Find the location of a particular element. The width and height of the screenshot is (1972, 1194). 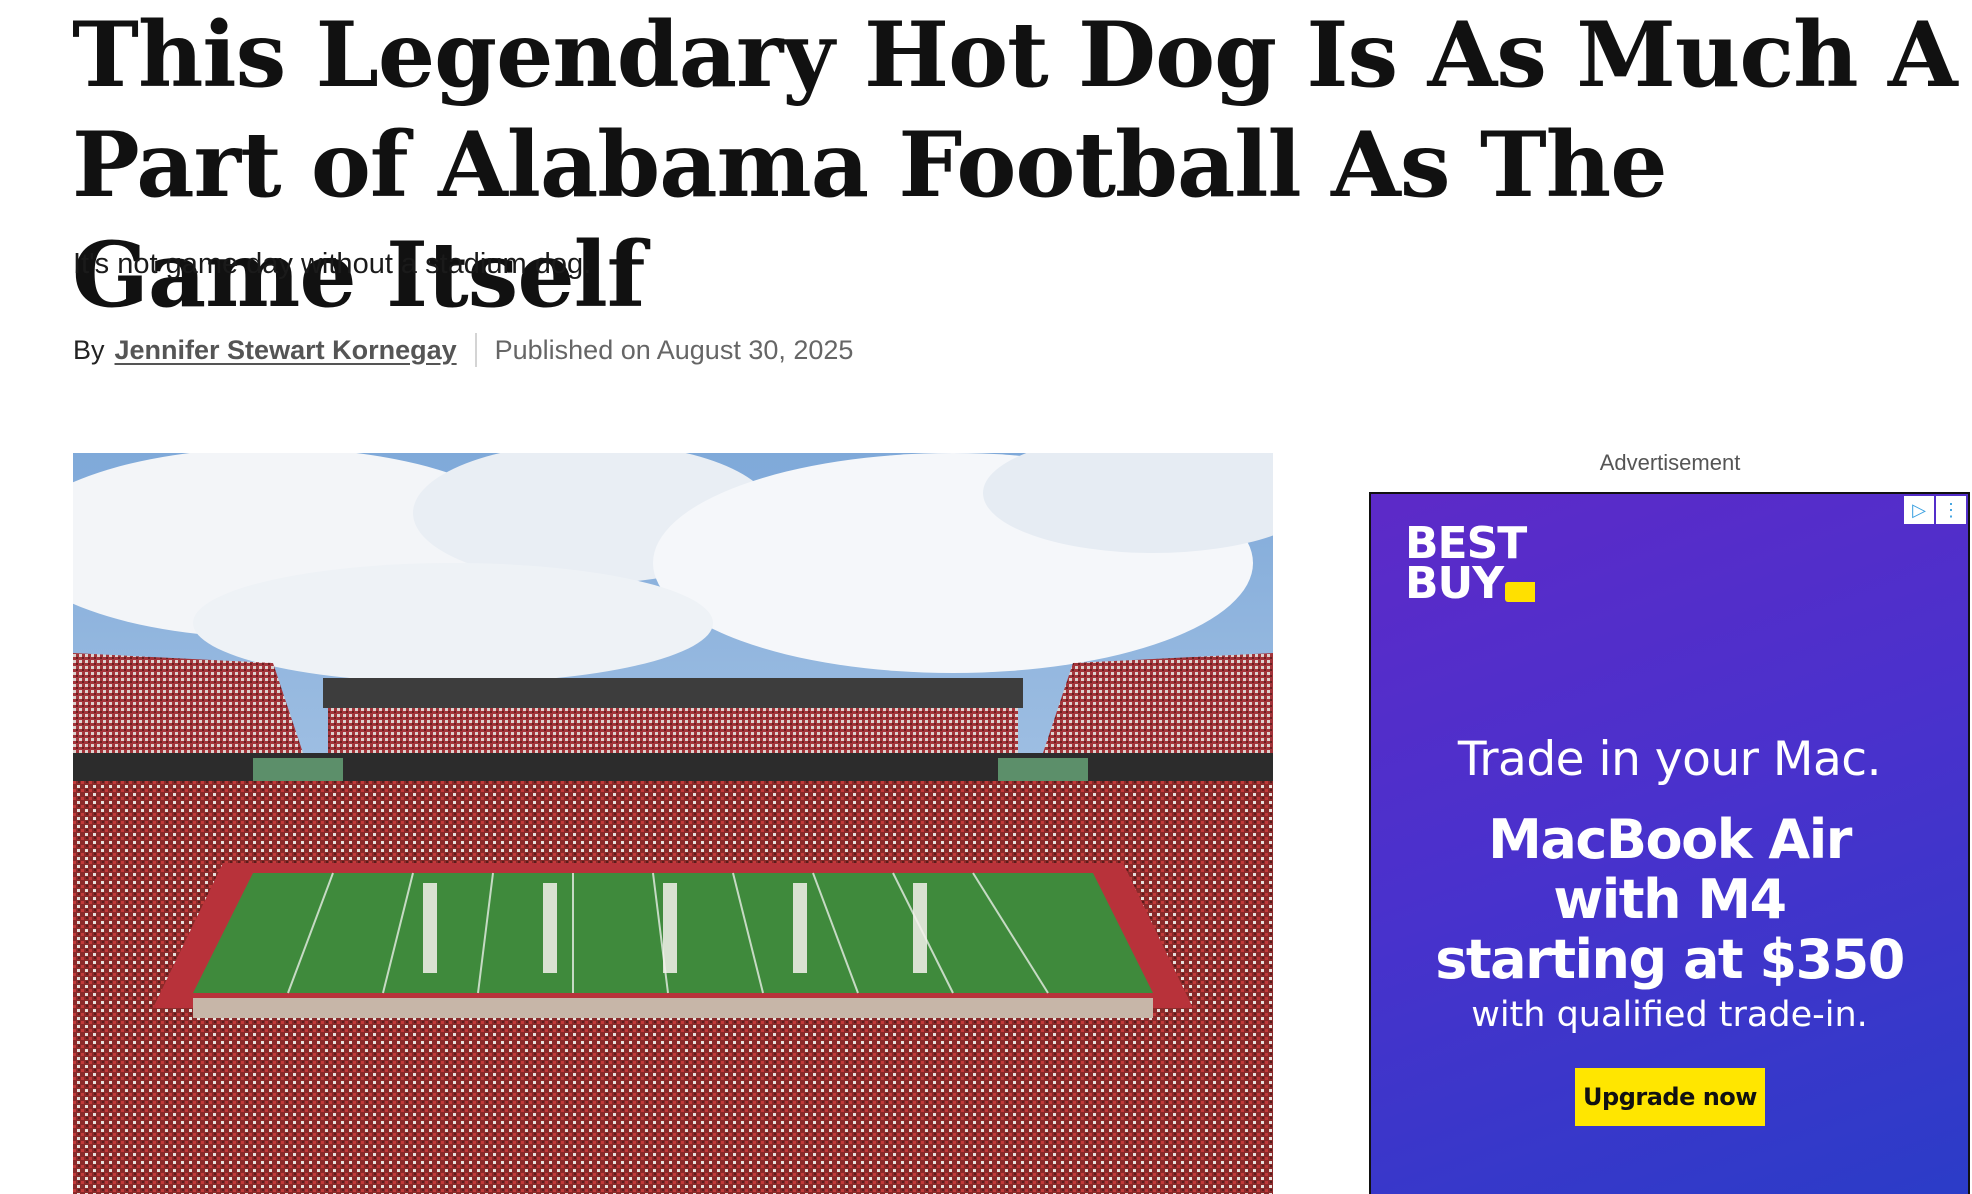

author-link: Jennifer Stewart Kornegay is located at coordinates (286, 350).